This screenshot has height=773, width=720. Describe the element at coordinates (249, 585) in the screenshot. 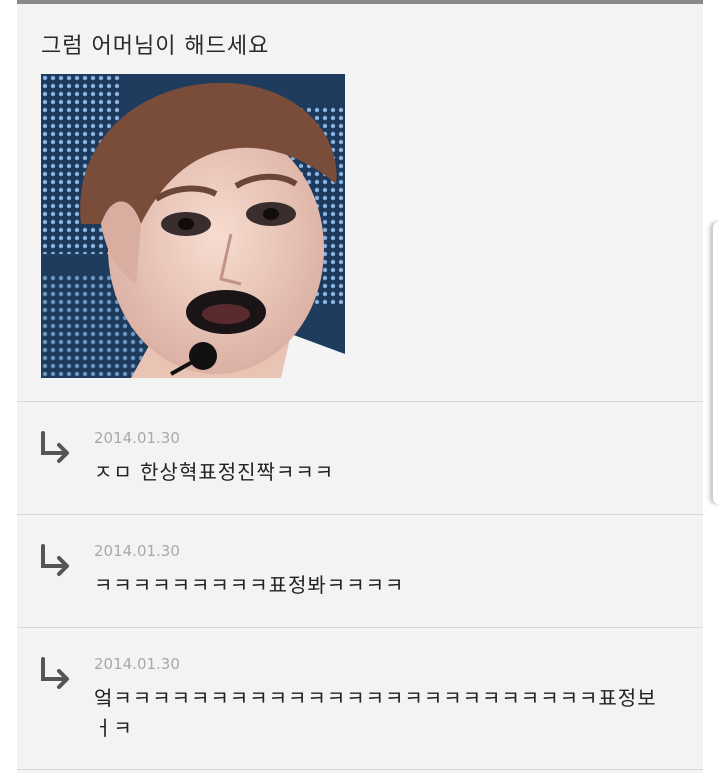

I see `reply-text: ㅋㅋㅋㅋㅋㅋㅋㅋㅋ표정봐ㅋㅋㅋㅋ` at that location.